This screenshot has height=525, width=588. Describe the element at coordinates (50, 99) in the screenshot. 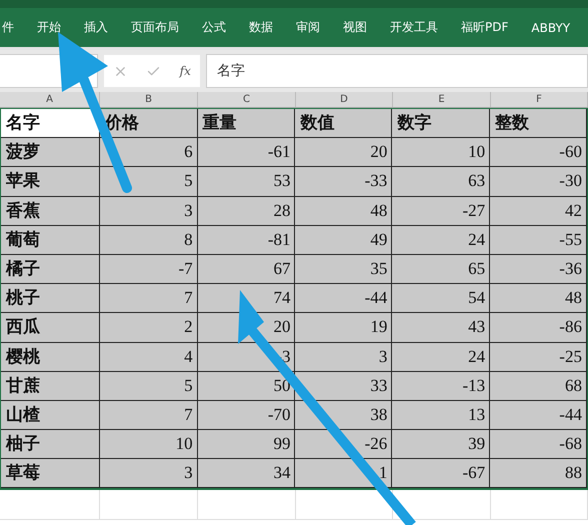

I see `column-header: A` at that location.